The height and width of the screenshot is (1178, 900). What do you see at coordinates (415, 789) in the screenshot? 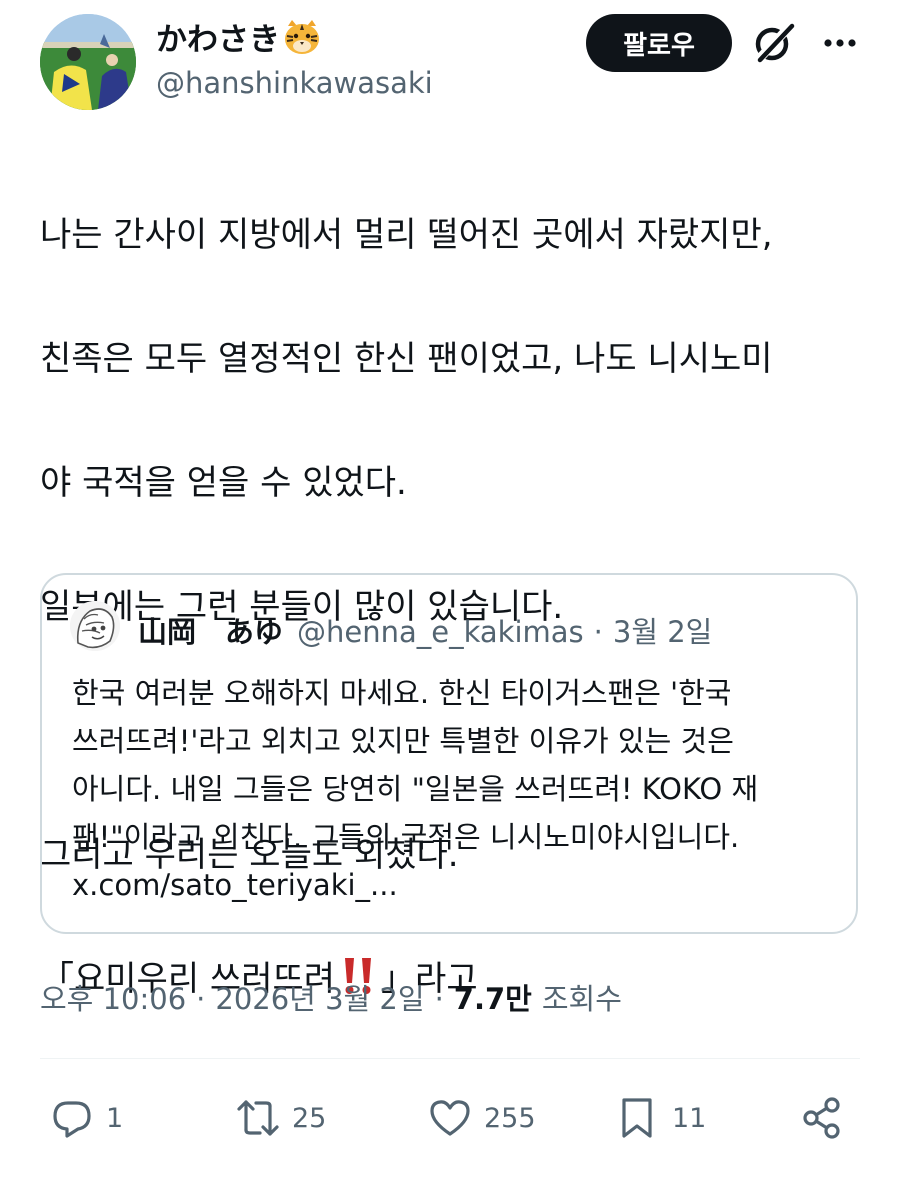
I see `quoted-line: 아니다. 내일 그들은 당연히 "일본을 쓰러뜨려! KOKO 재` at bounding box center [415, 789].